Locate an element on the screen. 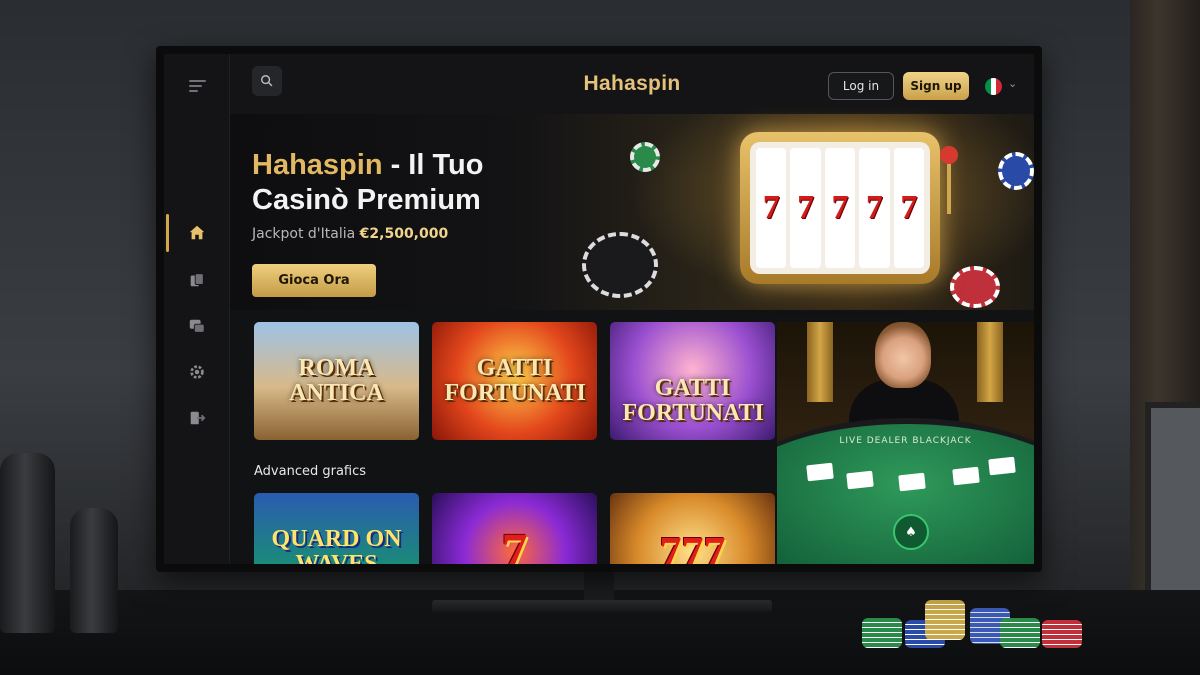 This screenshot has height=675, width=1200. table-label: LIVE DEALER BLACKJACK is located at coordinates (905, 441).